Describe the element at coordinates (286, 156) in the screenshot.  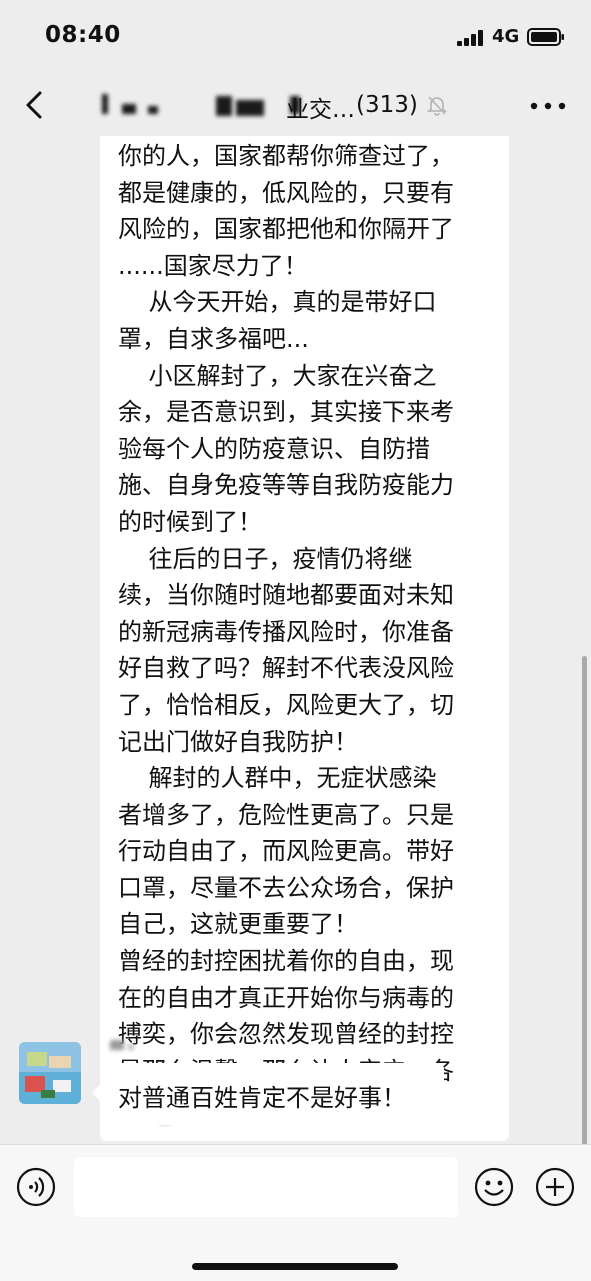
I see `message-line: 你的人，国家都帮你筛查过了，` at that location.